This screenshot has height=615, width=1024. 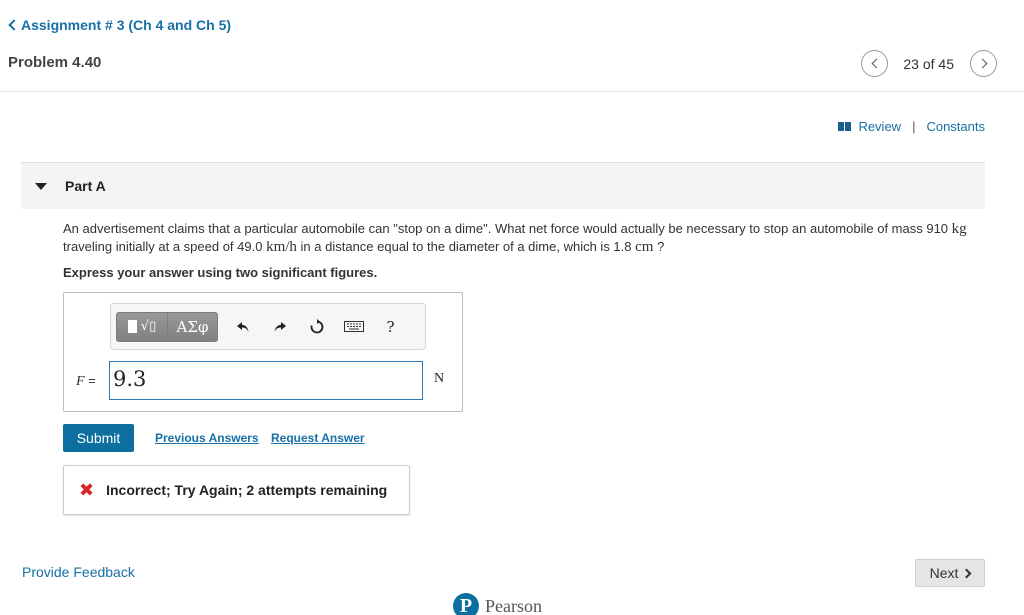 I want to click on math-toolbar: √▯ ΑΣφ ?, so click(x=268, y=326).